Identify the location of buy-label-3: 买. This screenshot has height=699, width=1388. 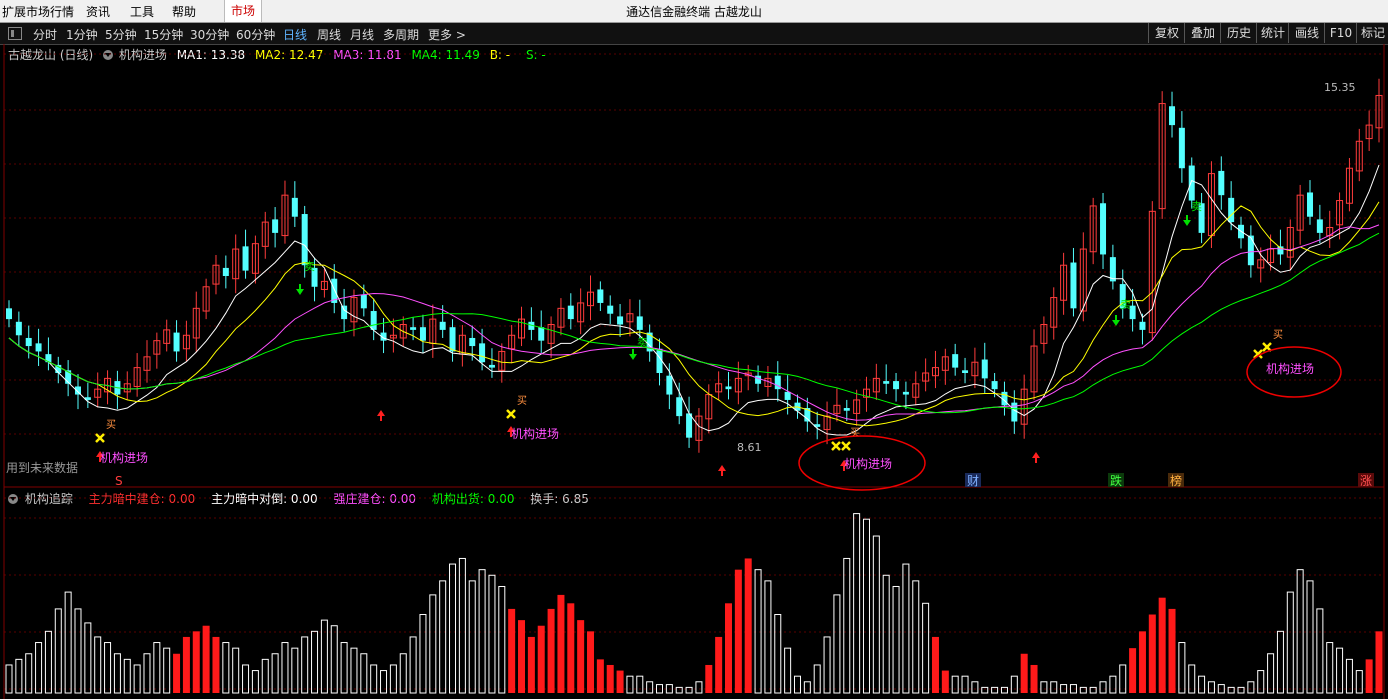
(1278, 335).